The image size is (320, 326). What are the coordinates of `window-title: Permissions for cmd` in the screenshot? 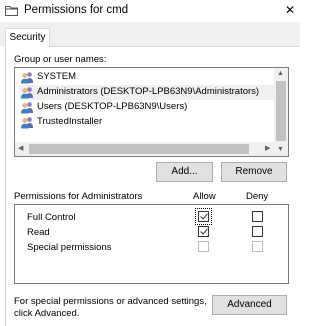 It's located at (76, 10).